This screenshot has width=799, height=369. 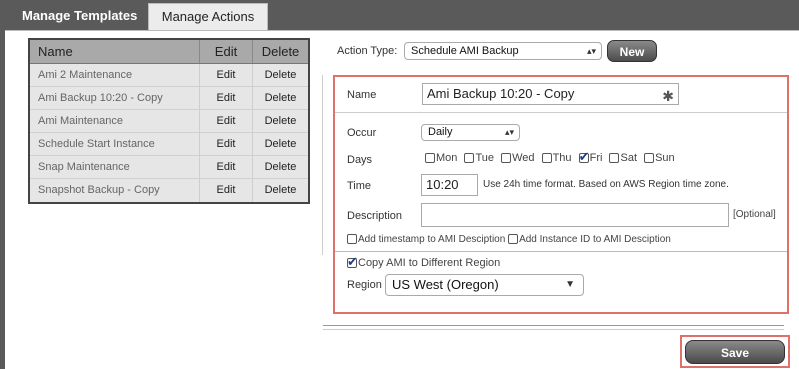 What do you see at coordinates (359, 186) in the screenshot?
I see `time-label: Time` at bounding box center [359, 186].